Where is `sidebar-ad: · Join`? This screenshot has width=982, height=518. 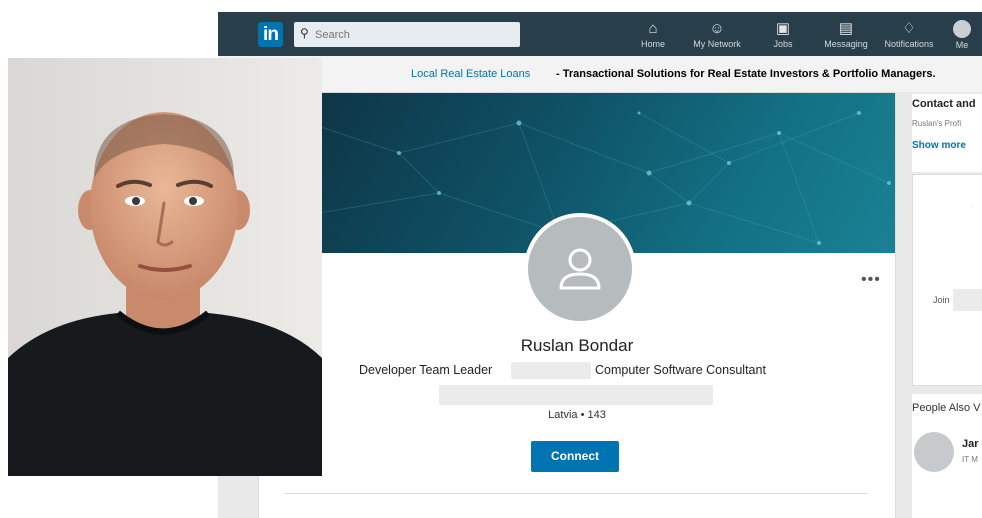 sidebar-ad: · Join is located at coordinates (947, 280).